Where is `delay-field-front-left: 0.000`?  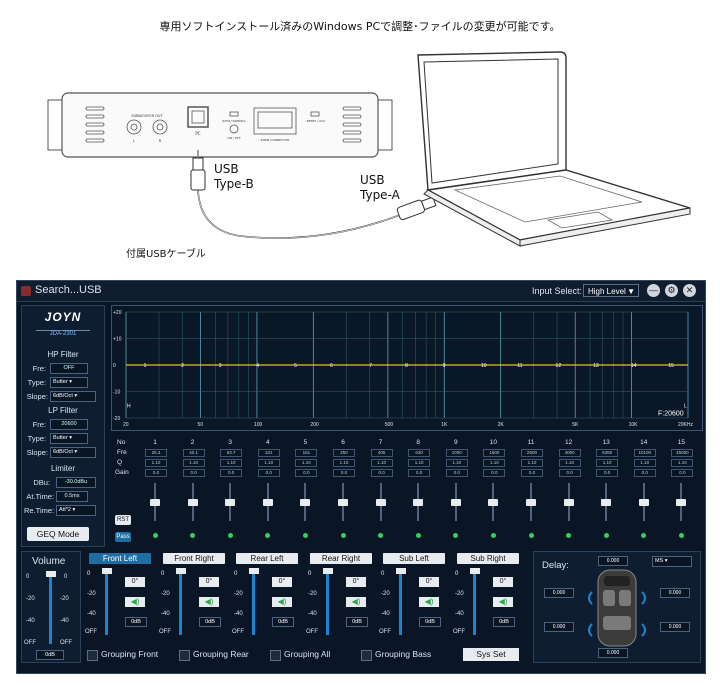 delay-field-front-left: 0.000 is located at coordinates (559, 593).